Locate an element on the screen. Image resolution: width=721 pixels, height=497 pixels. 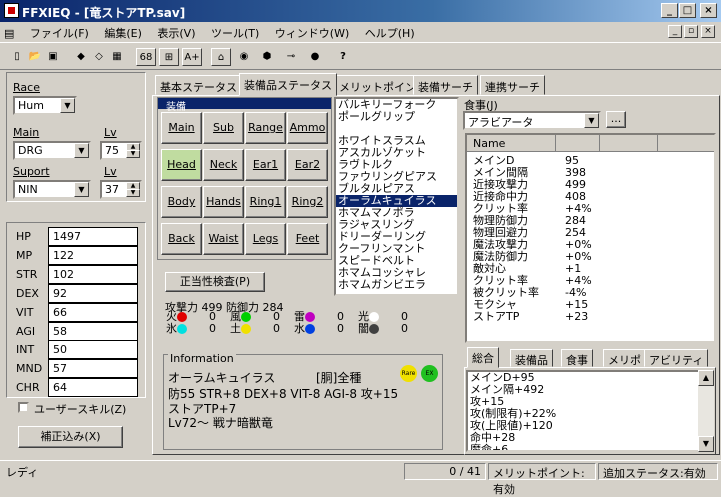
summary-scrollbar: ▲ ▼ is located at coordinates (706, 411).